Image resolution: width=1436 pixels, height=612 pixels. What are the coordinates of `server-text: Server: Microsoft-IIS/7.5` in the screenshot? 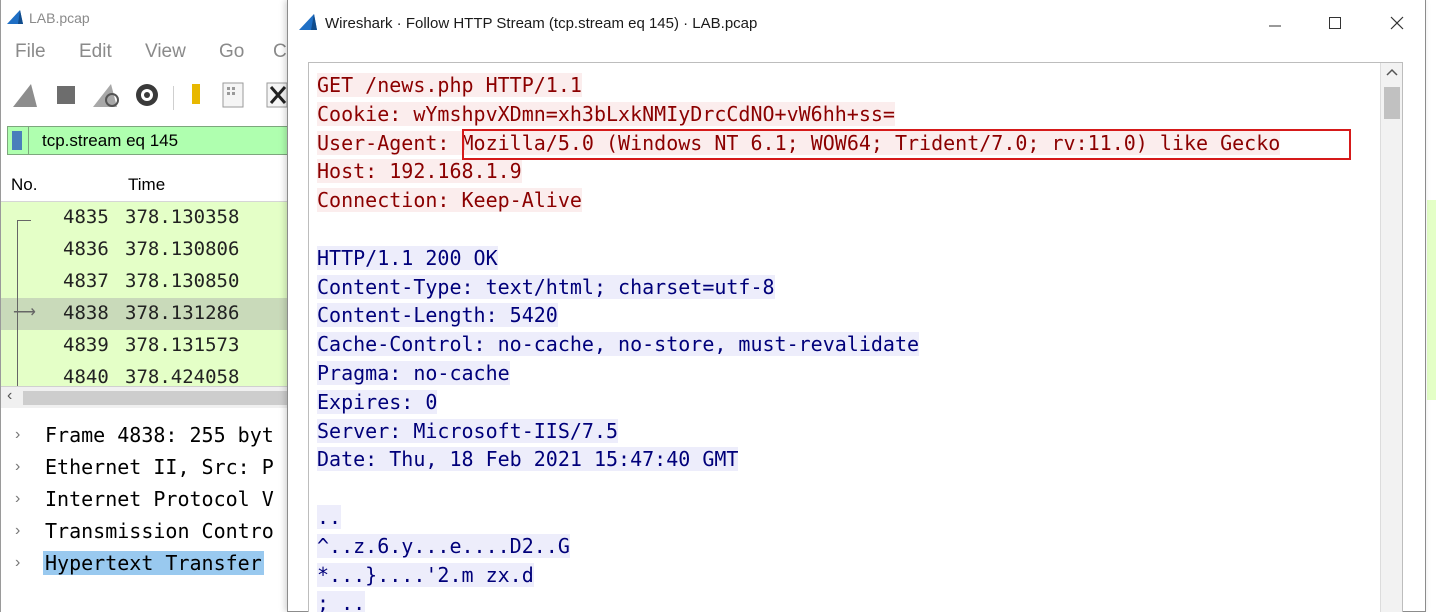 It's located at (468, 430).